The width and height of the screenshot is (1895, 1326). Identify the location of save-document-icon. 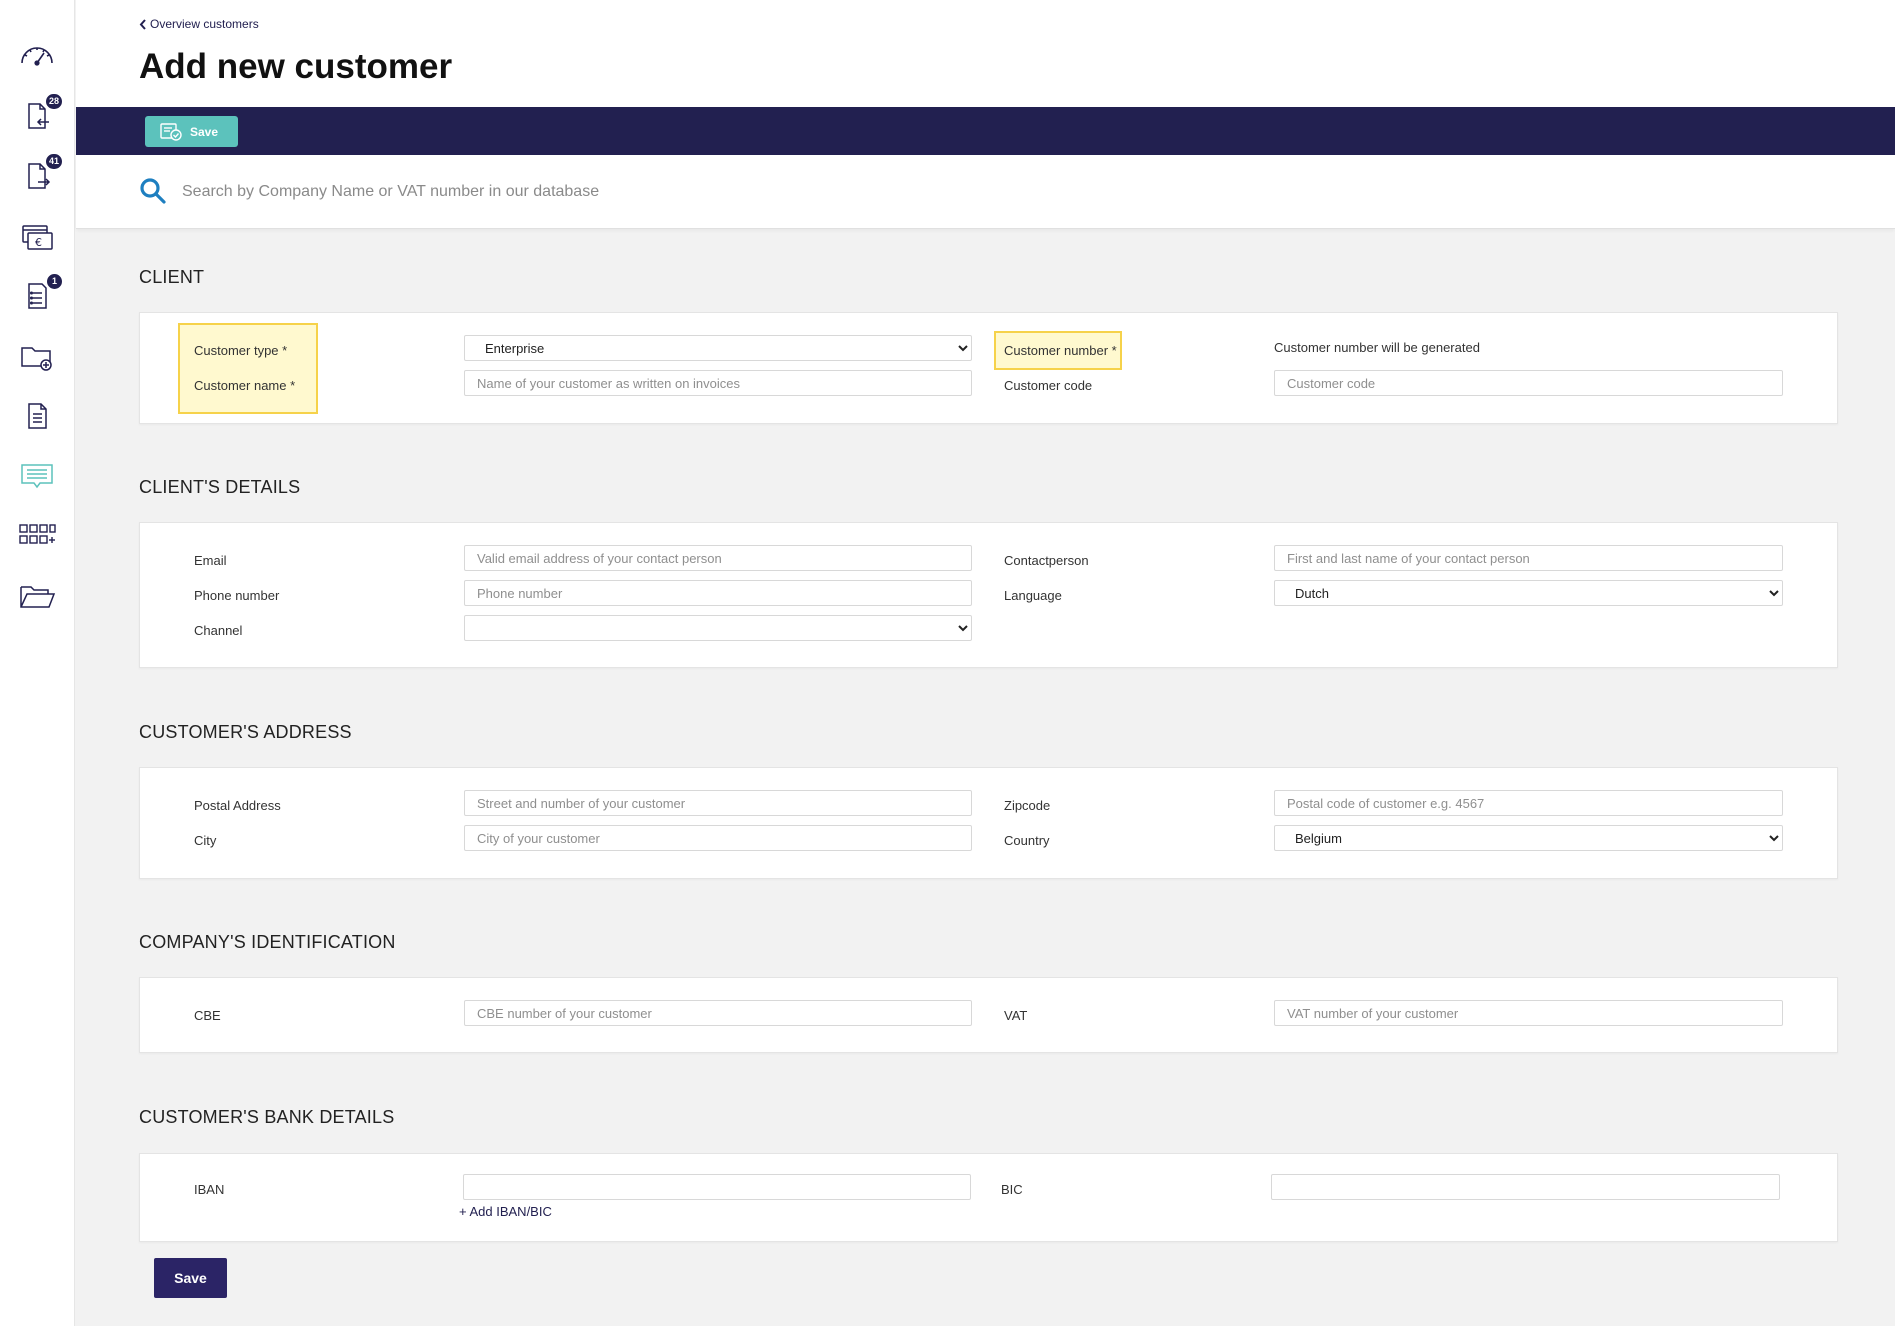
(171, 131).